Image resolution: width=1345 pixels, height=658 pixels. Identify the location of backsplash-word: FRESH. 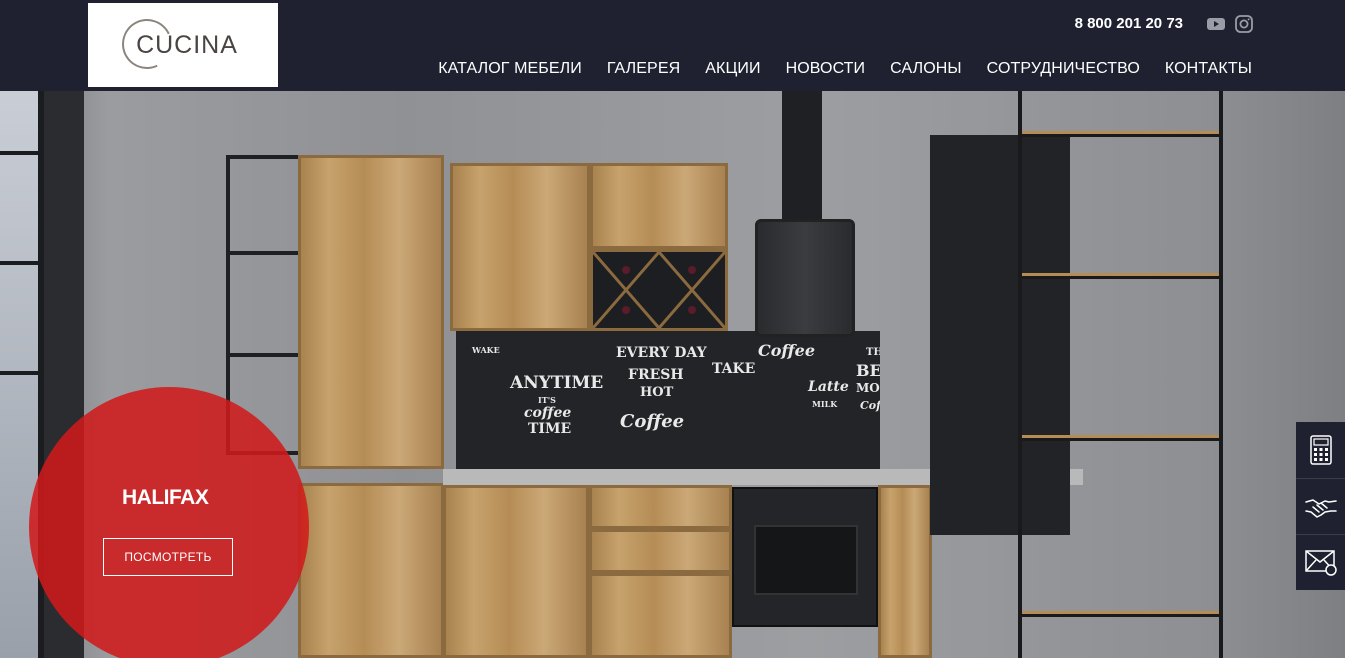
(656, 375).